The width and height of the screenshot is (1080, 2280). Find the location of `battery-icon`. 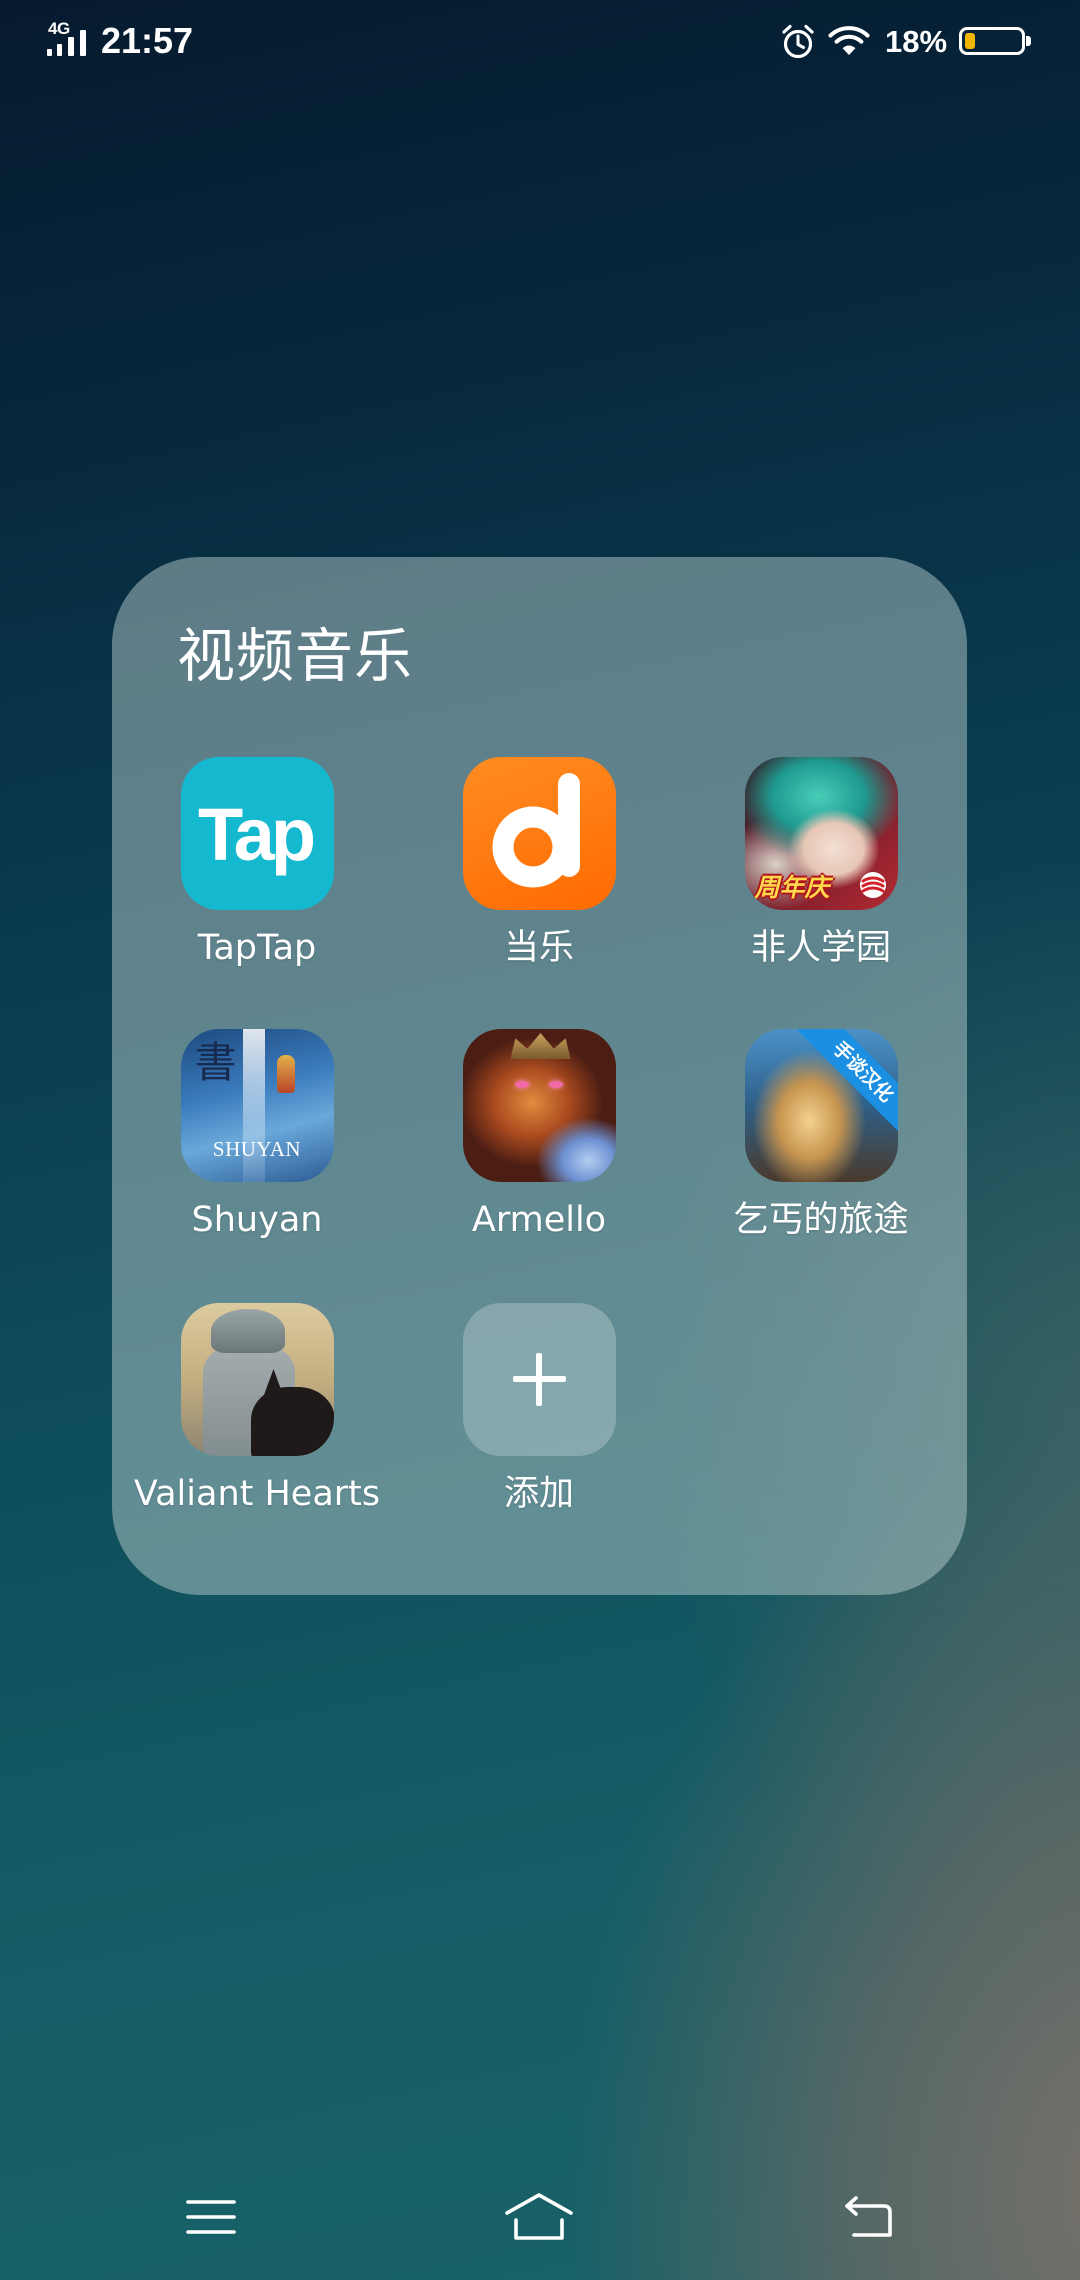

battery-icon is located at coordinates (995, 41).